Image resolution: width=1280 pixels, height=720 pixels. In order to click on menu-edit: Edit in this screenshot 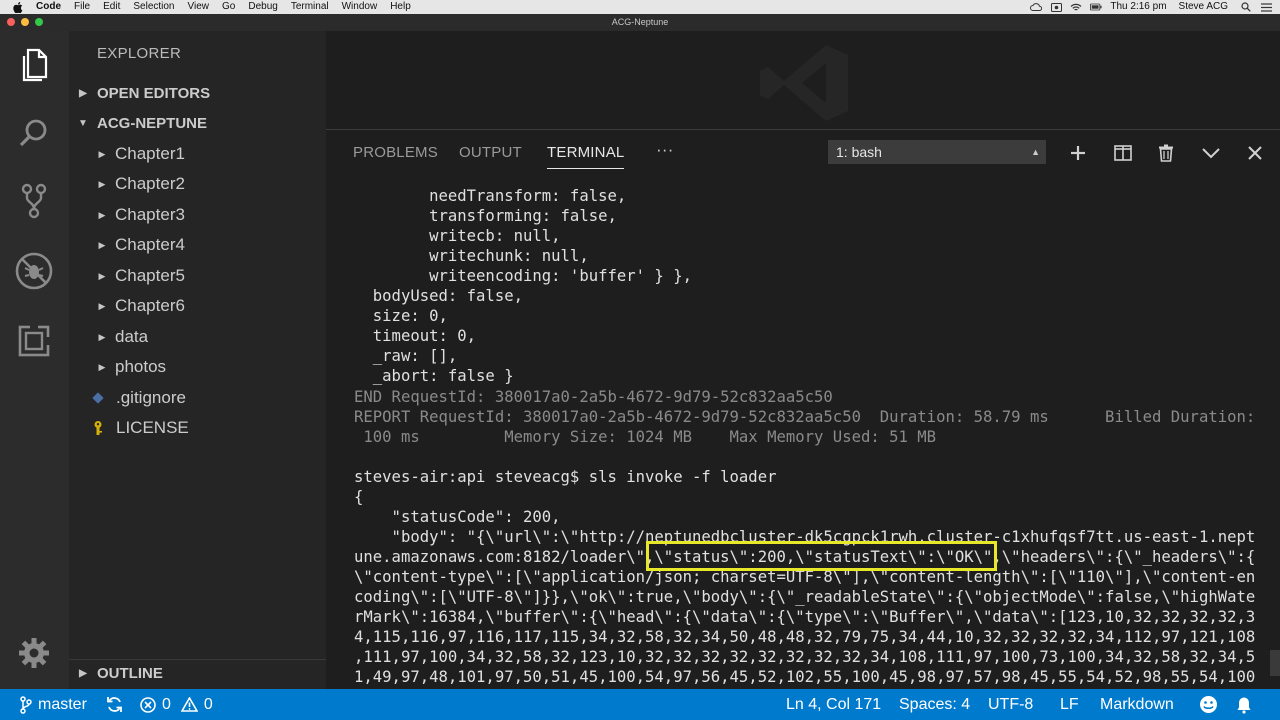, I will do `click(111, 7)`.